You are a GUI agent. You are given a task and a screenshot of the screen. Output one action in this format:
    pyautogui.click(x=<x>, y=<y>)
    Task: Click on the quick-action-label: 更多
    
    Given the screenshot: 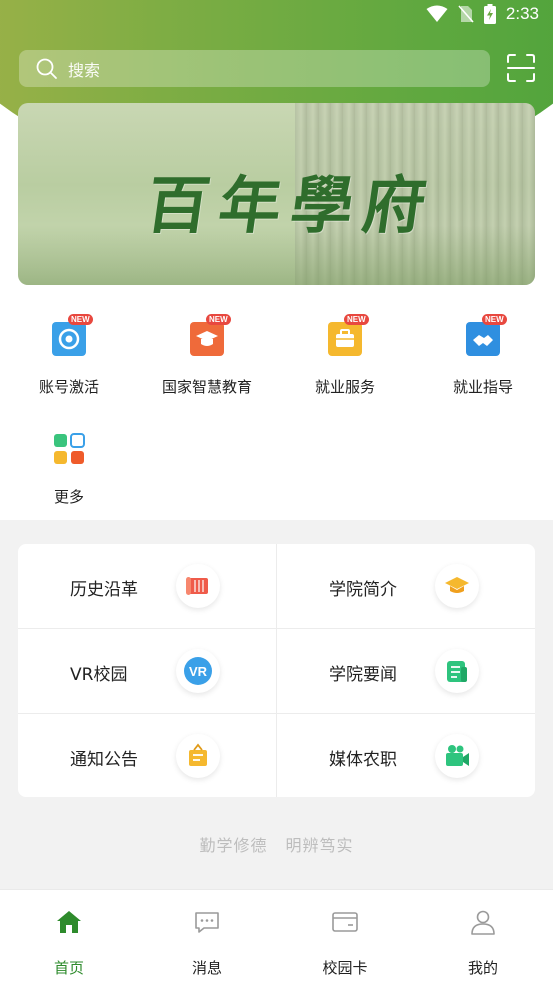 What is the action you would take?
    pyautogui.click(x=68, y=497)
    